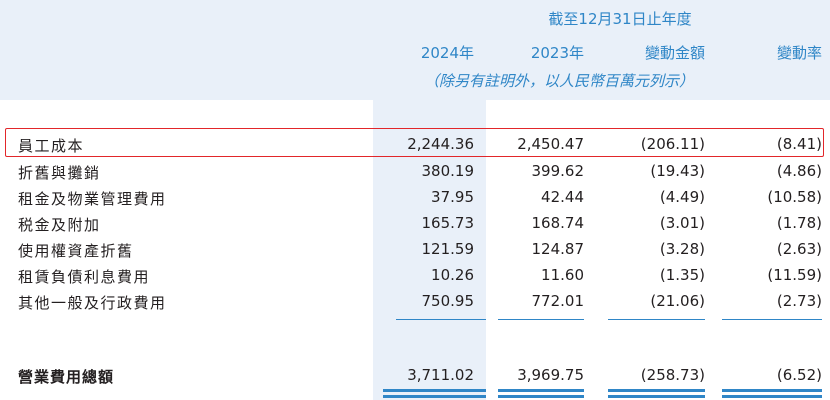  Describe the element at coordinates (59, 225) in the screenshot. I see `row-label: 税金及附加` at that location.